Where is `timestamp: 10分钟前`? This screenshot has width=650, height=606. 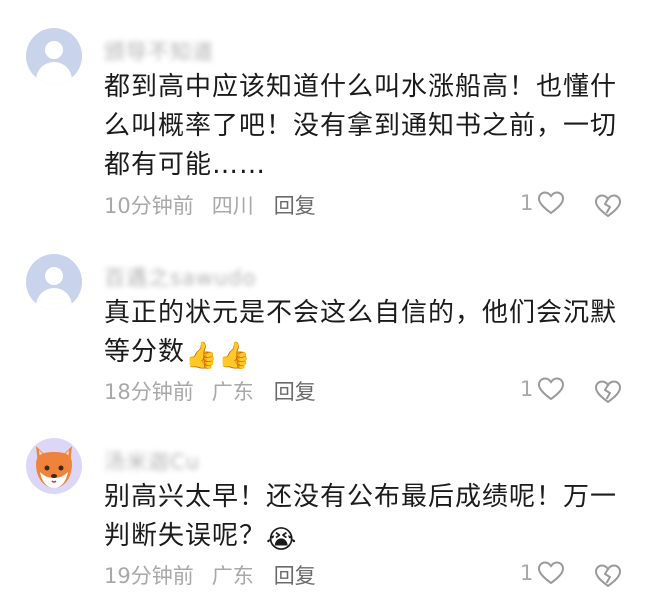 timestamp: 10分钟前 is located at coordinates (149, 206).